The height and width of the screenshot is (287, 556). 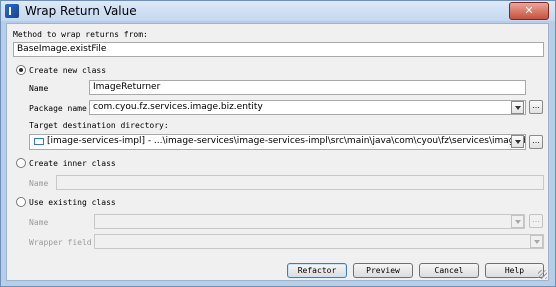 I want to click on name-label: Name, so click(x=39, y=88).